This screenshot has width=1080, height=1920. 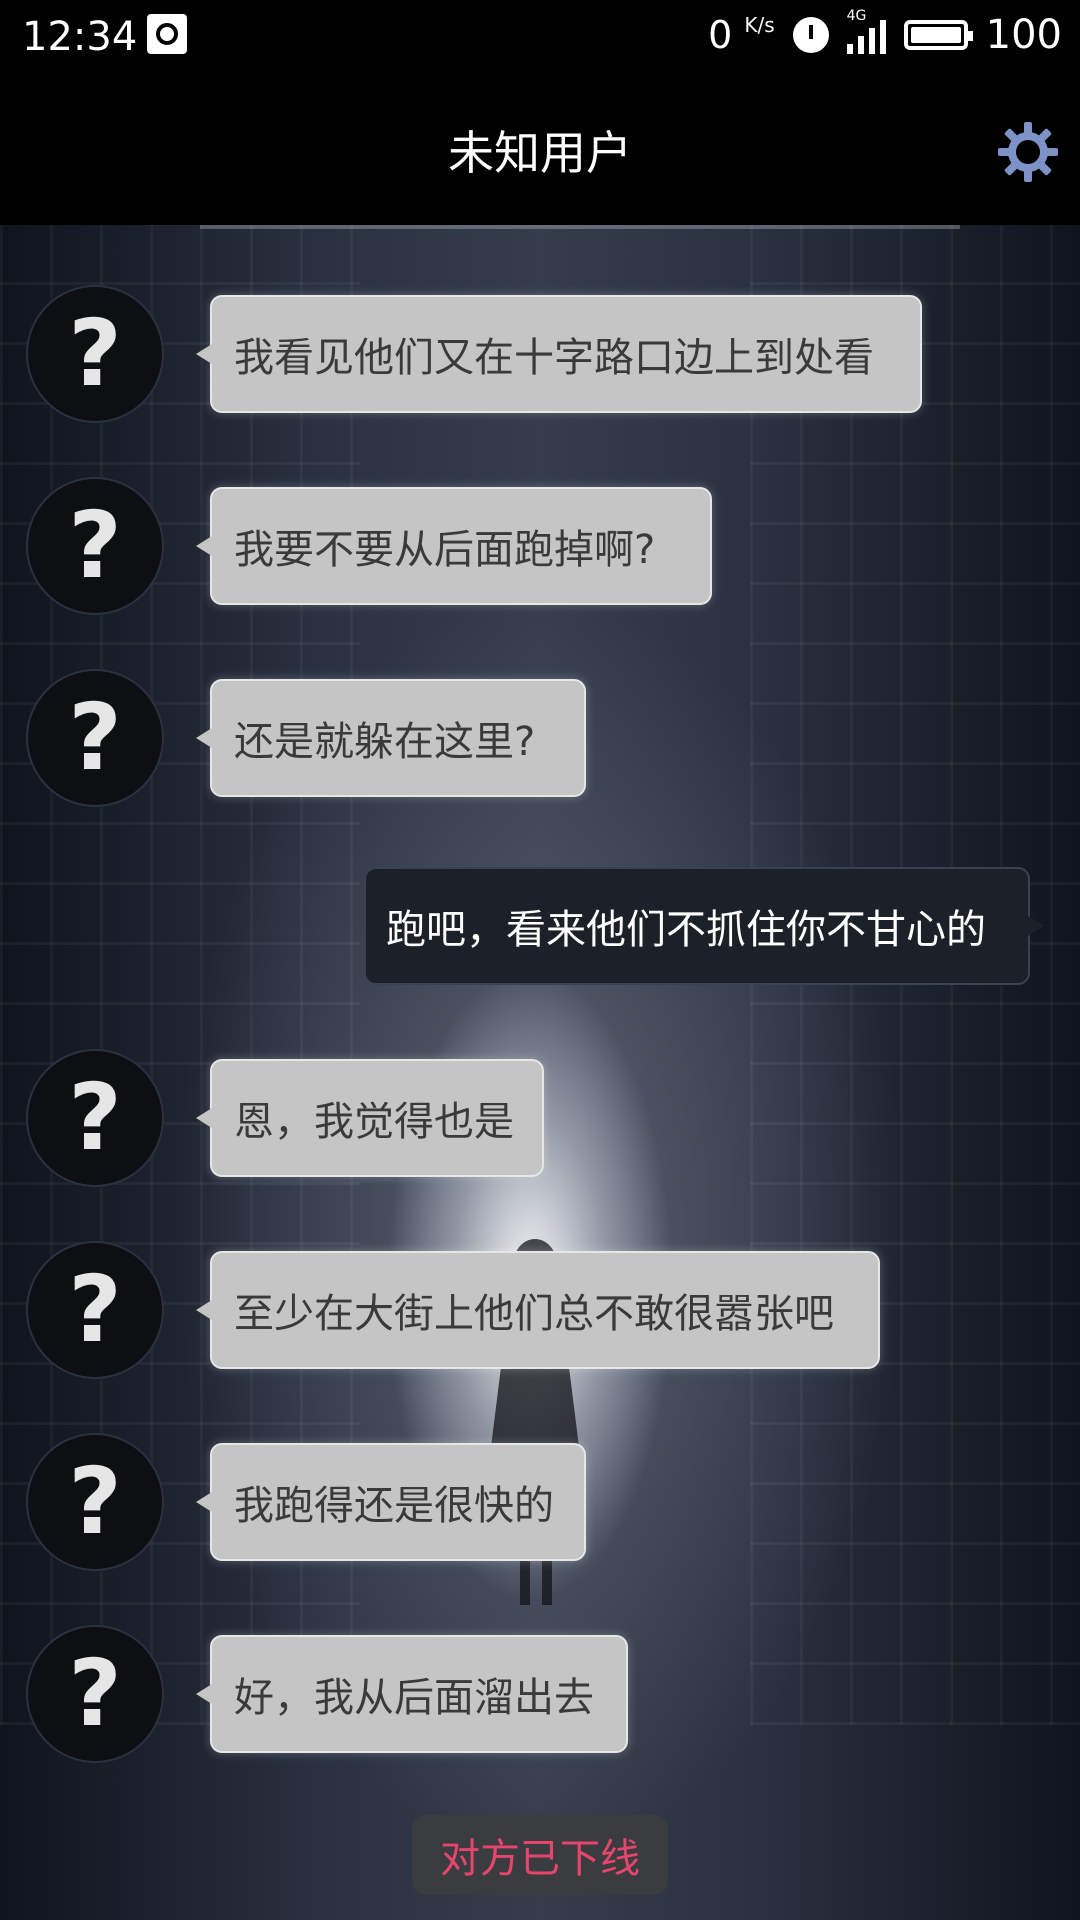 What do you see at coordinates (540, 37) in the screenshot?
I see `status-bar: 12:34 0 K/s 4G 100` at bounding box center [540, 37].